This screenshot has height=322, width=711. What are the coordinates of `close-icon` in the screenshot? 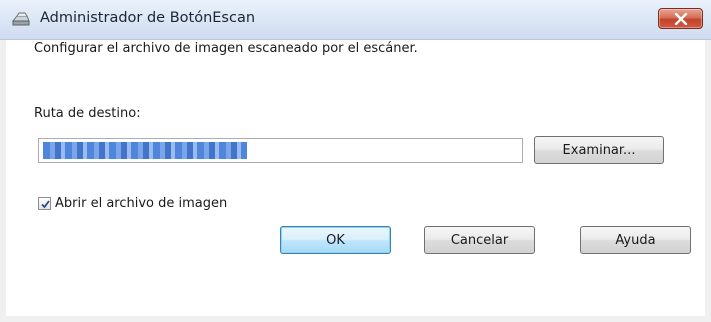 It's located at (681, 19).